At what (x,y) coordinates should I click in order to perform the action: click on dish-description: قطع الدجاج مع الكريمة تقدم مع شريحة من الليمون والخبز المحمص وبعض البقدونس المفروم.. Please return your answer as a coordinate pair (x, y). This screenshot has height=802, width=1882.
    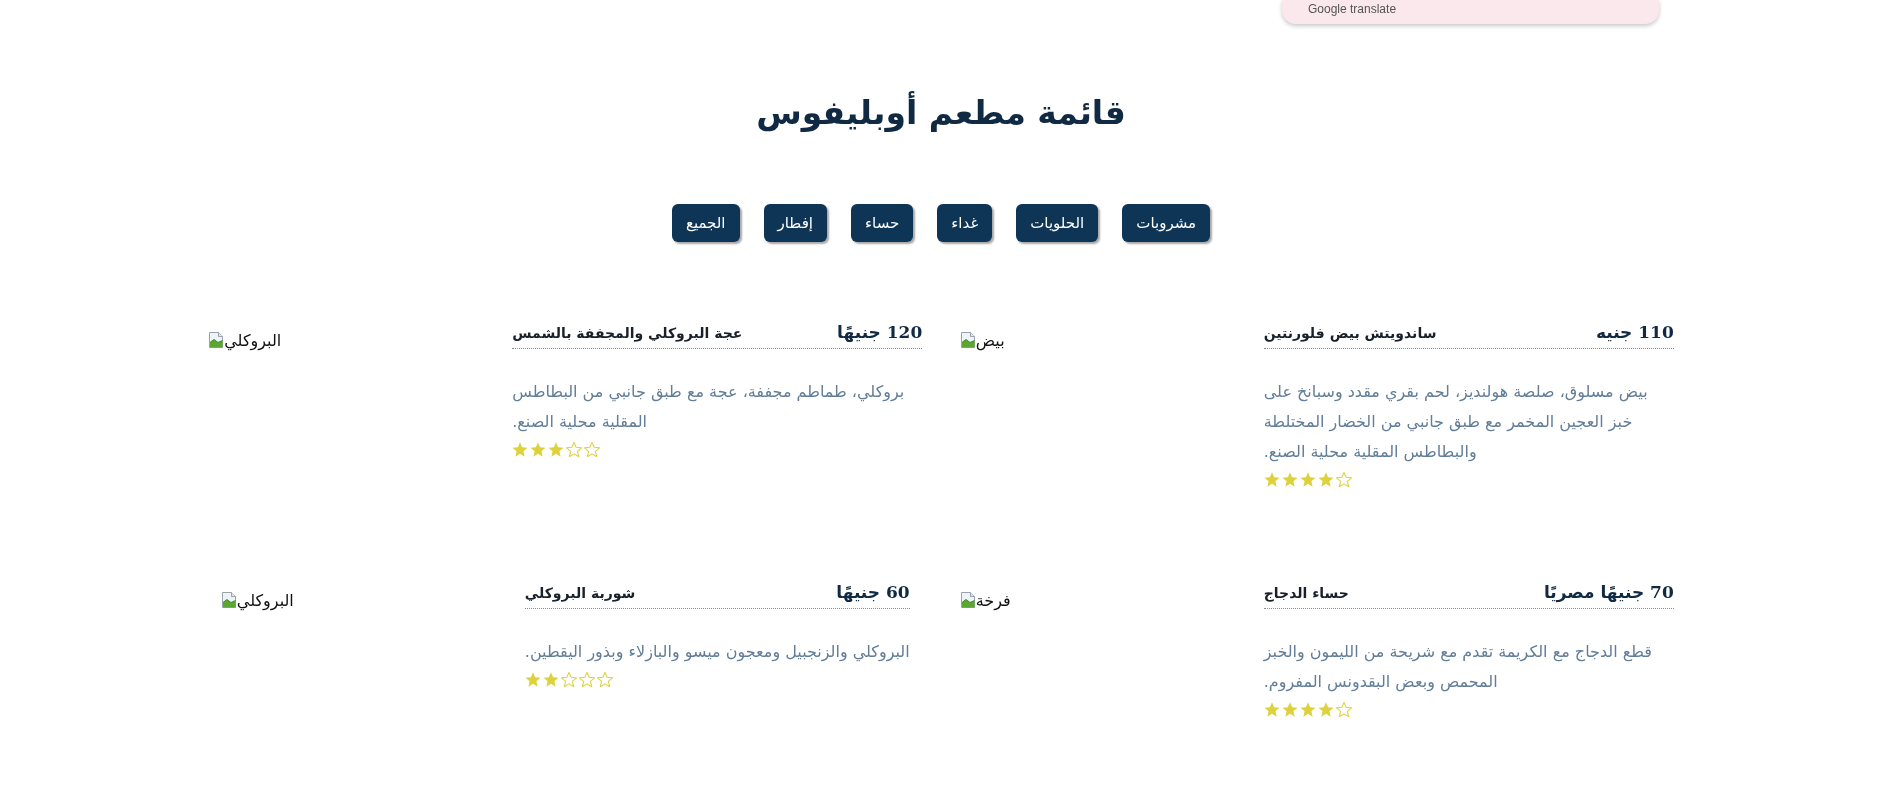
    Looking at the image, I should click on (1458, 667).